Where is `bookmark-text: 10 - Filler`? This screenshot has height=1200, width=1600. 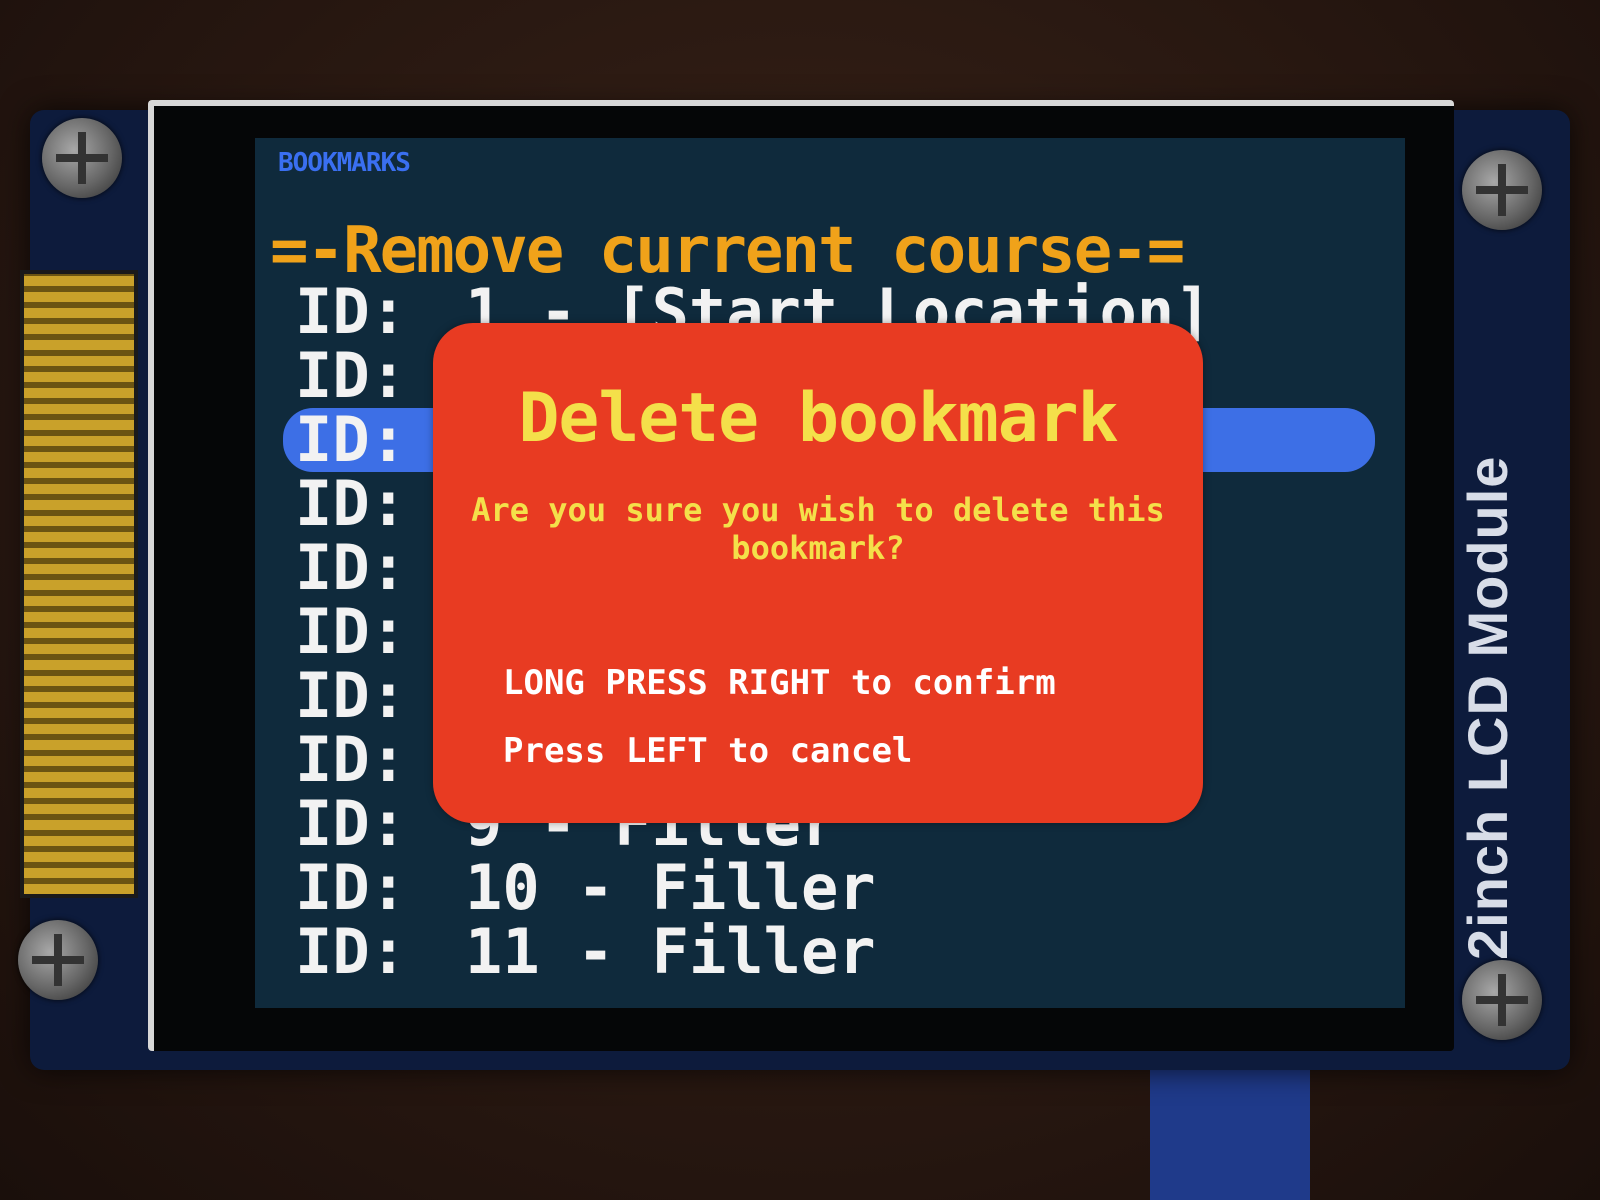 bookmark-text: 10 - Filler is located at coordinates (670, 887).